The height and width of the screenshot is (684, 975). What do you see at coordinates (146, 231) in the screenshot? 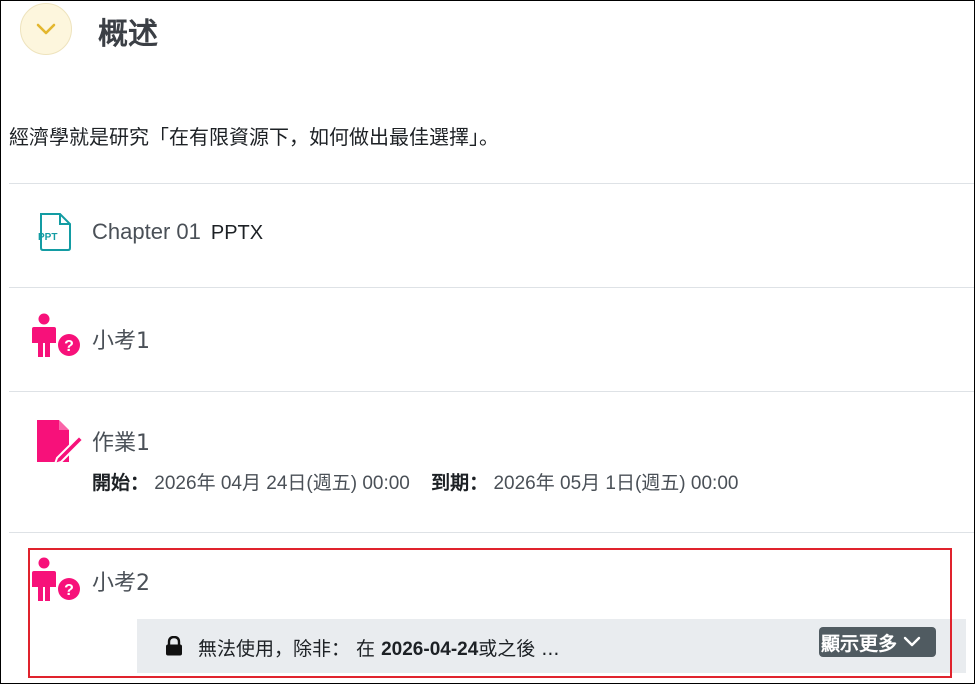
I see `activity-name: Chapter 01` at bounding box center [146, 231].